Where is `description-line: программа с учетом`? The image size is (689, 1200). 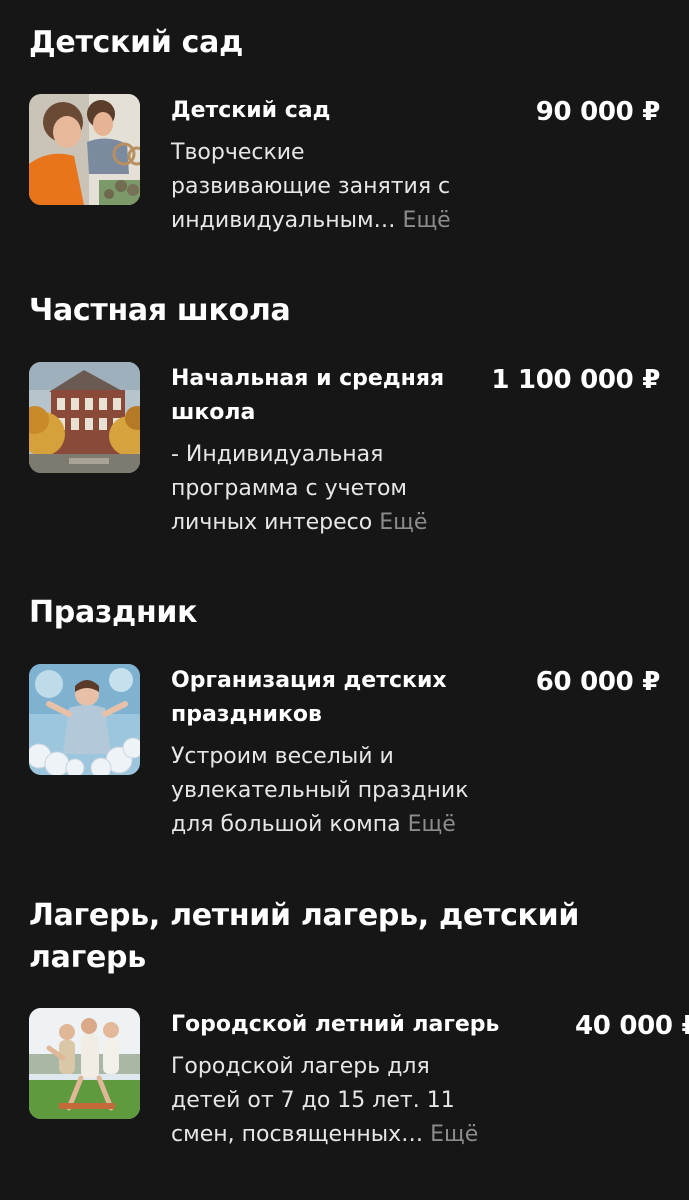
description-line: программа с учетом is located at coordinates (289, 488).